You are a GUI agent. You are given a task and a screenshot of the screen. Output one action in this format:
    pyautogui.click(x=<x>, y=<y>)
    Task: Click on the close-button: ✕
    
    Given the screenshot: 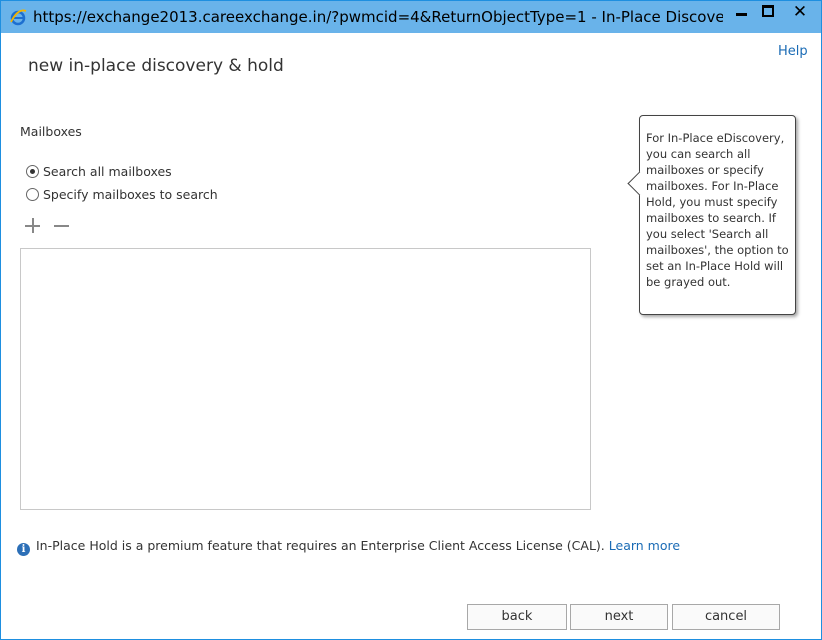 What is the action you would take?
    pyautogui.click(x=800, y=12)
    